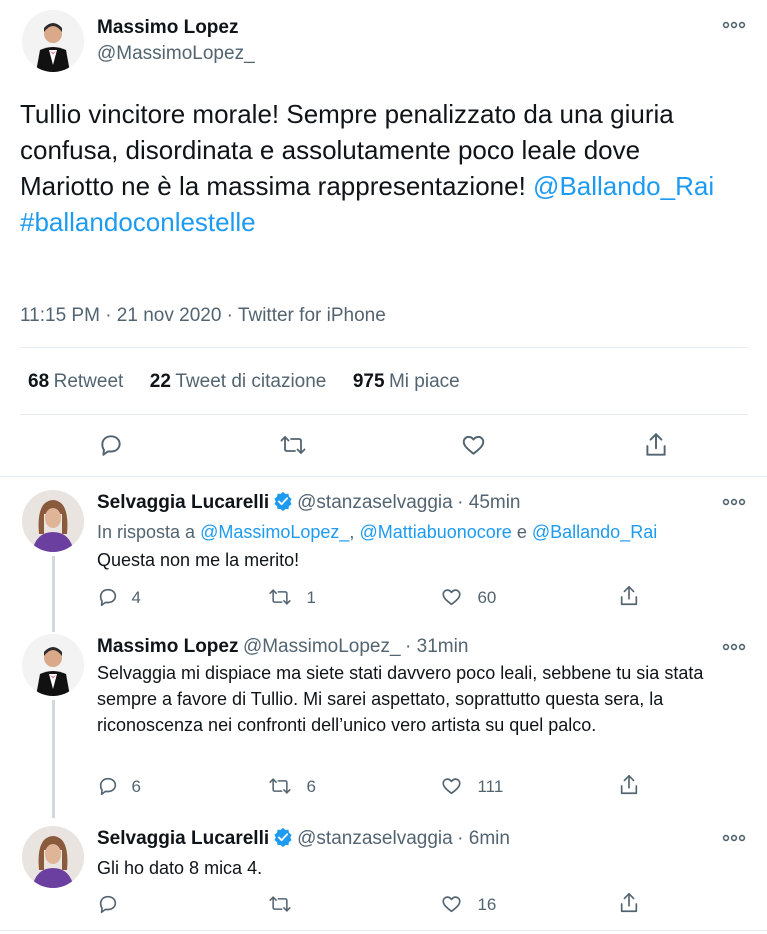  What do you see at coordinates (521, 532) in the screenshot?
I see `reply-to-separator: e` at bounding box center [521, 532].